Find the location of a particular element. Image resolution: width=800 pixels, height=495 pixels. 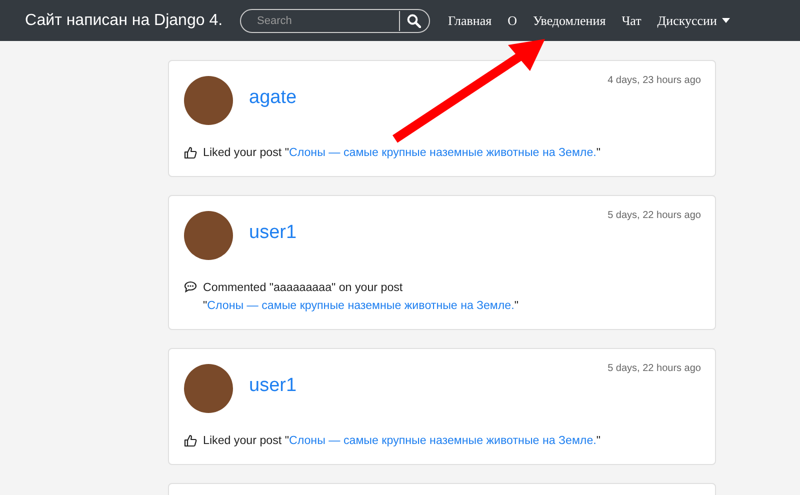

nav-link: Главная is located at coordinates (470, 20).